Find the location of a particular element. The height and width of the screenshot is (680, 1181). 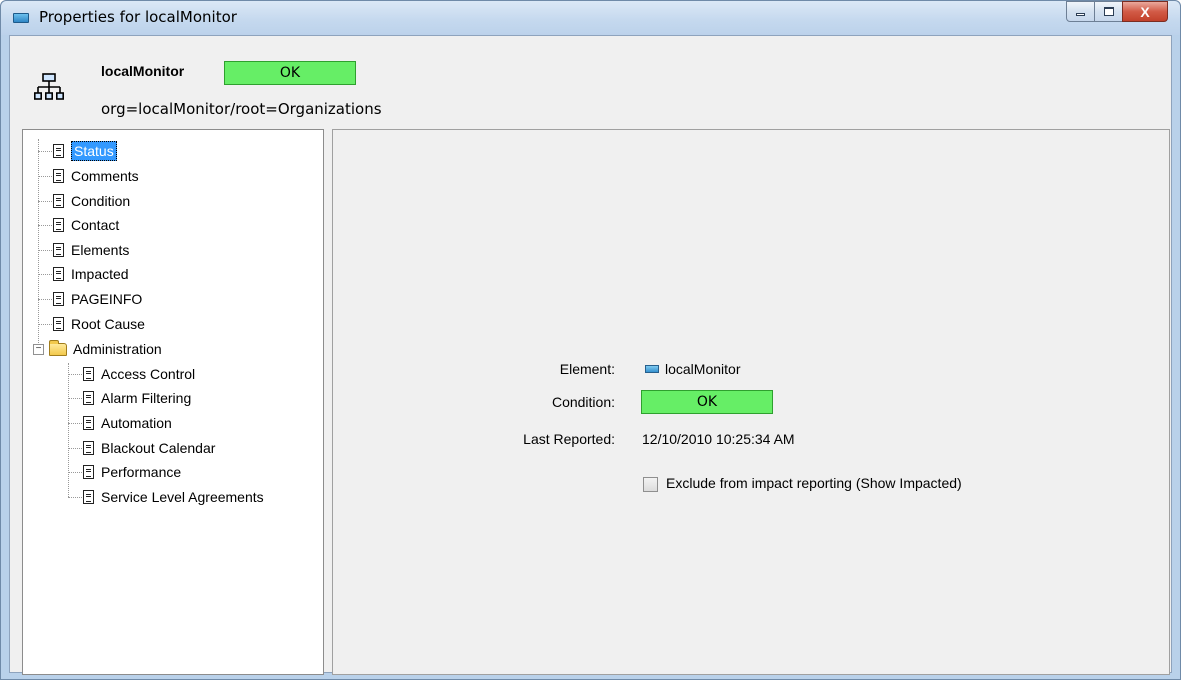

tree-item-status: Status is located at coordinates (85, 151).